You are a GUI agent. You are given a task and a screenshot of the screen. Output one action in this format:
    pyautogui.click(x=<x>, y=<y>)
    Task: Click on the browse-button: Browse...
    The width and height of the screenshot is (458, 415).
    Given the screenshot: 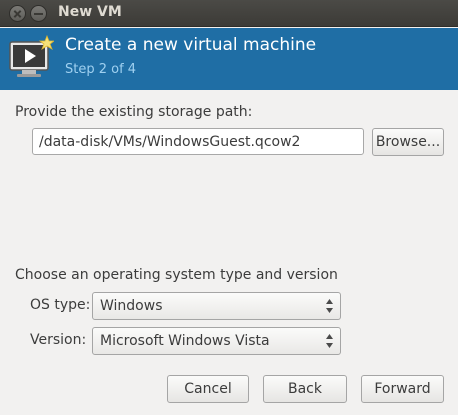 What is the action you would take?
    pyautogui.click(x=408, y=142)
    